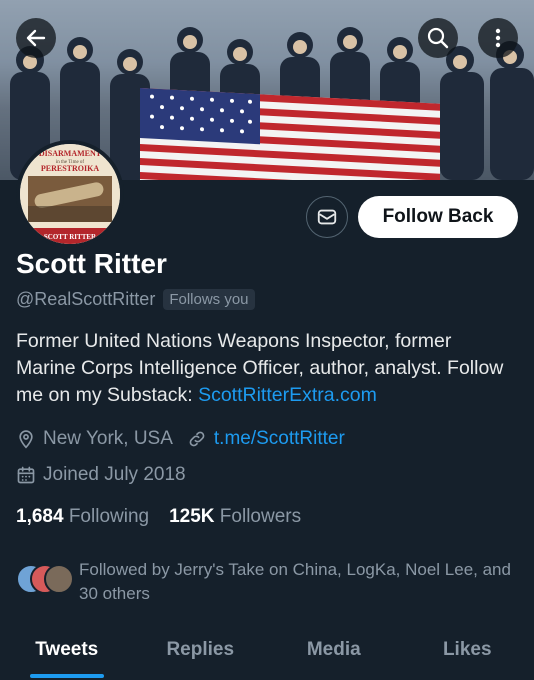  What do you see at coordinates (70, 168) in the screenshot?
I see `svg-text: PERESTROIKA` at bounding box center [70, 168].